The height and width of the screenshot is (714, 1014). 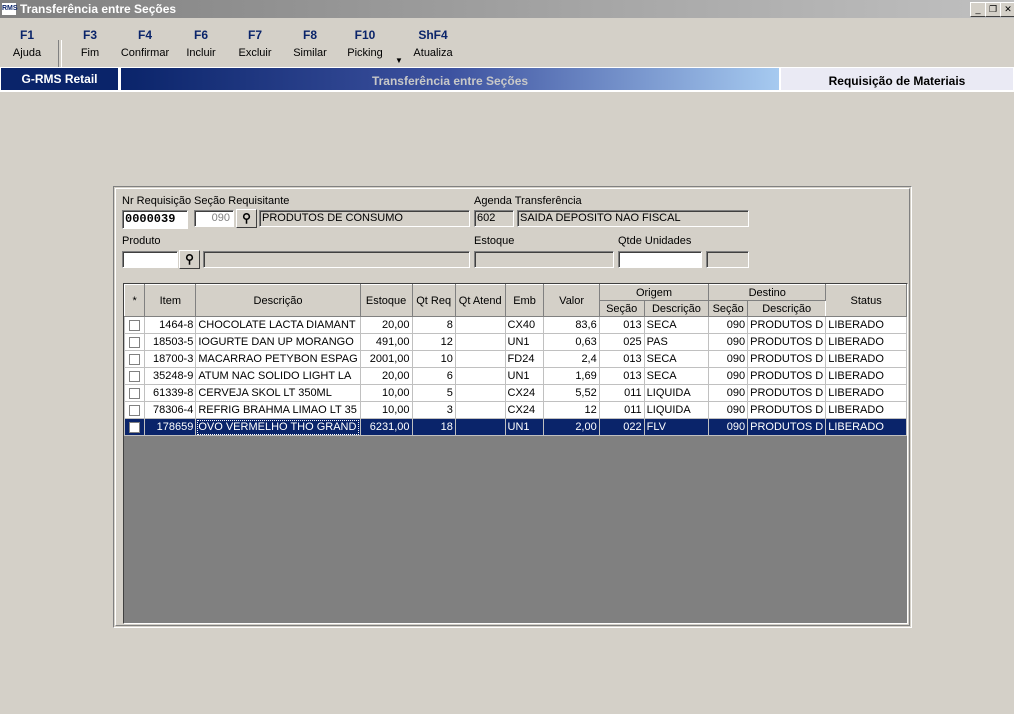 I want to click on estoque-column-header: Estoque, so click(x=386, y=300).